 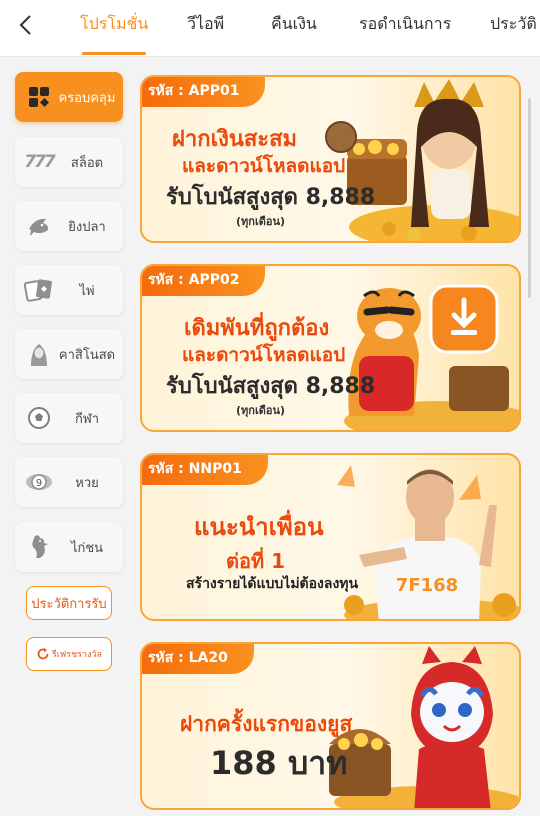 What do you see at coordinates (266, 724) in the screenshot?
I see `promo-line-1: ฝากครั้งแรกของยูส` at bounding box center [266, 724].